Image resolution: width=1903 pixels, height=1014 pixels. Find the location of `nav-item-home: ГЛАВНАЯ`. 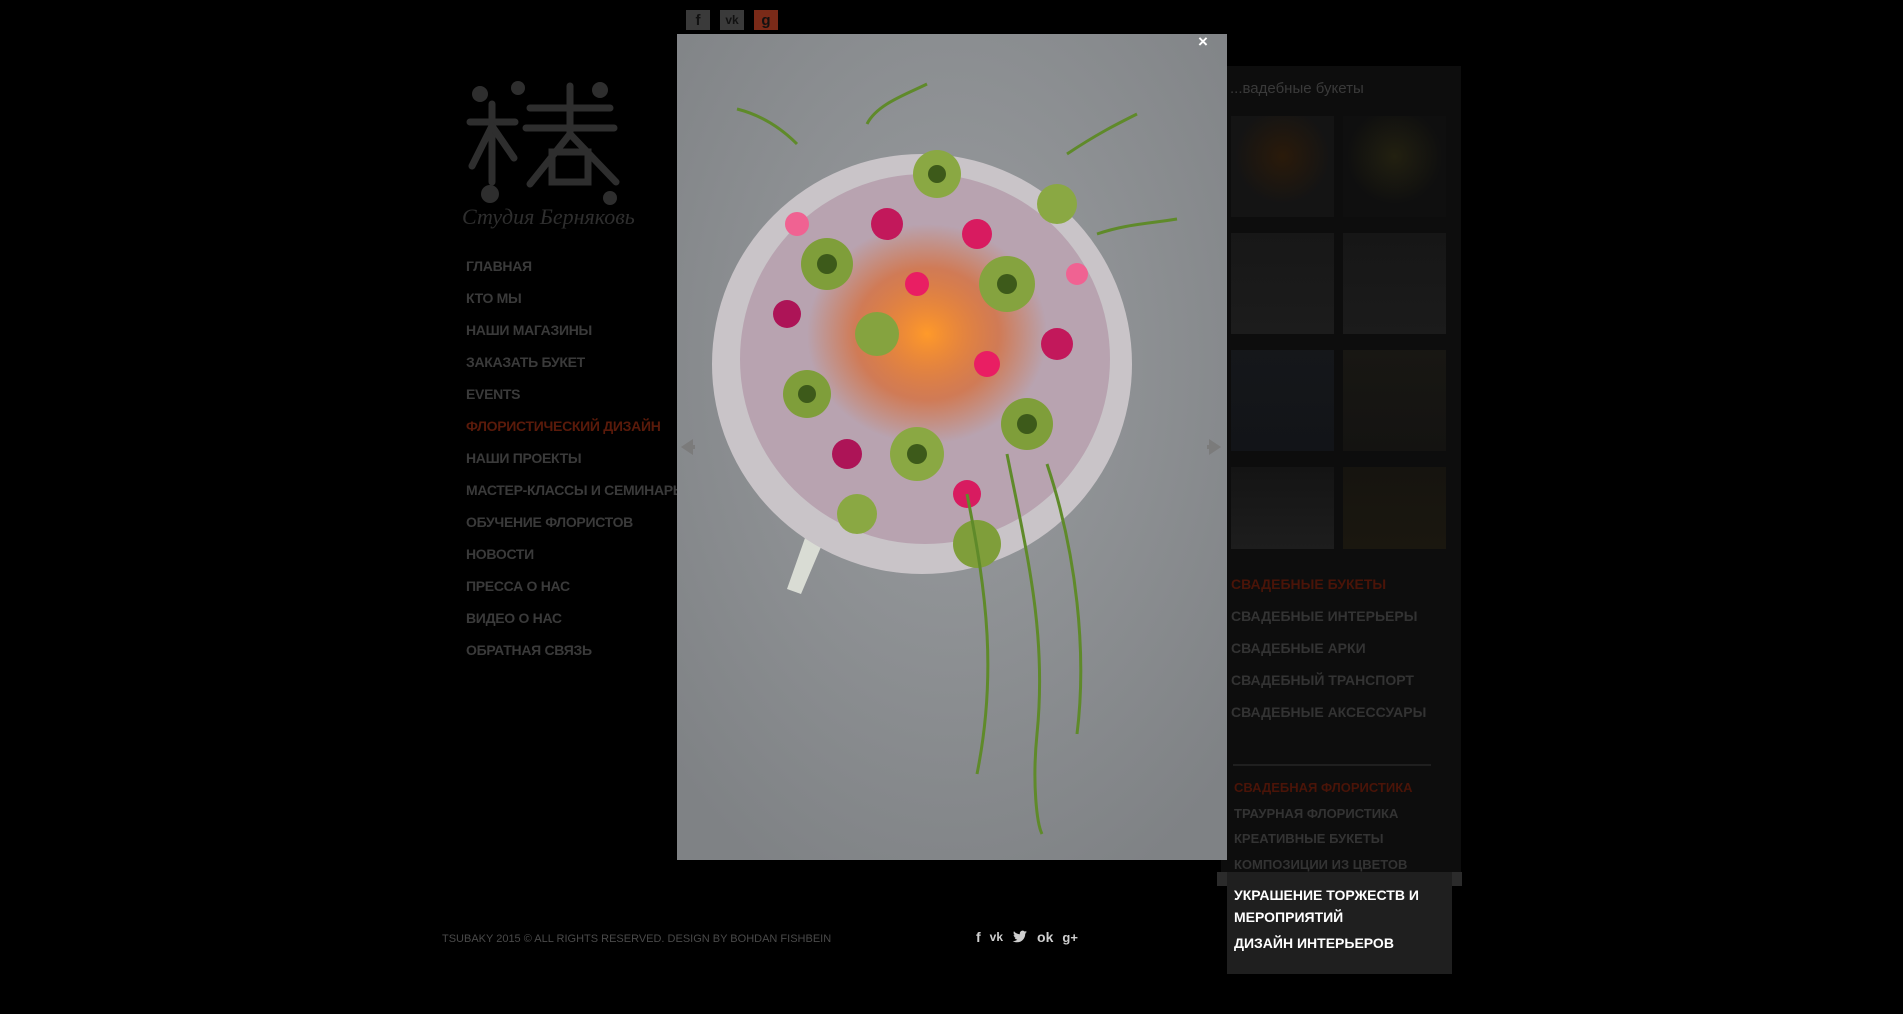

nav-item-home: ГЛАВНАЯ is located at coordinates (576, 274).